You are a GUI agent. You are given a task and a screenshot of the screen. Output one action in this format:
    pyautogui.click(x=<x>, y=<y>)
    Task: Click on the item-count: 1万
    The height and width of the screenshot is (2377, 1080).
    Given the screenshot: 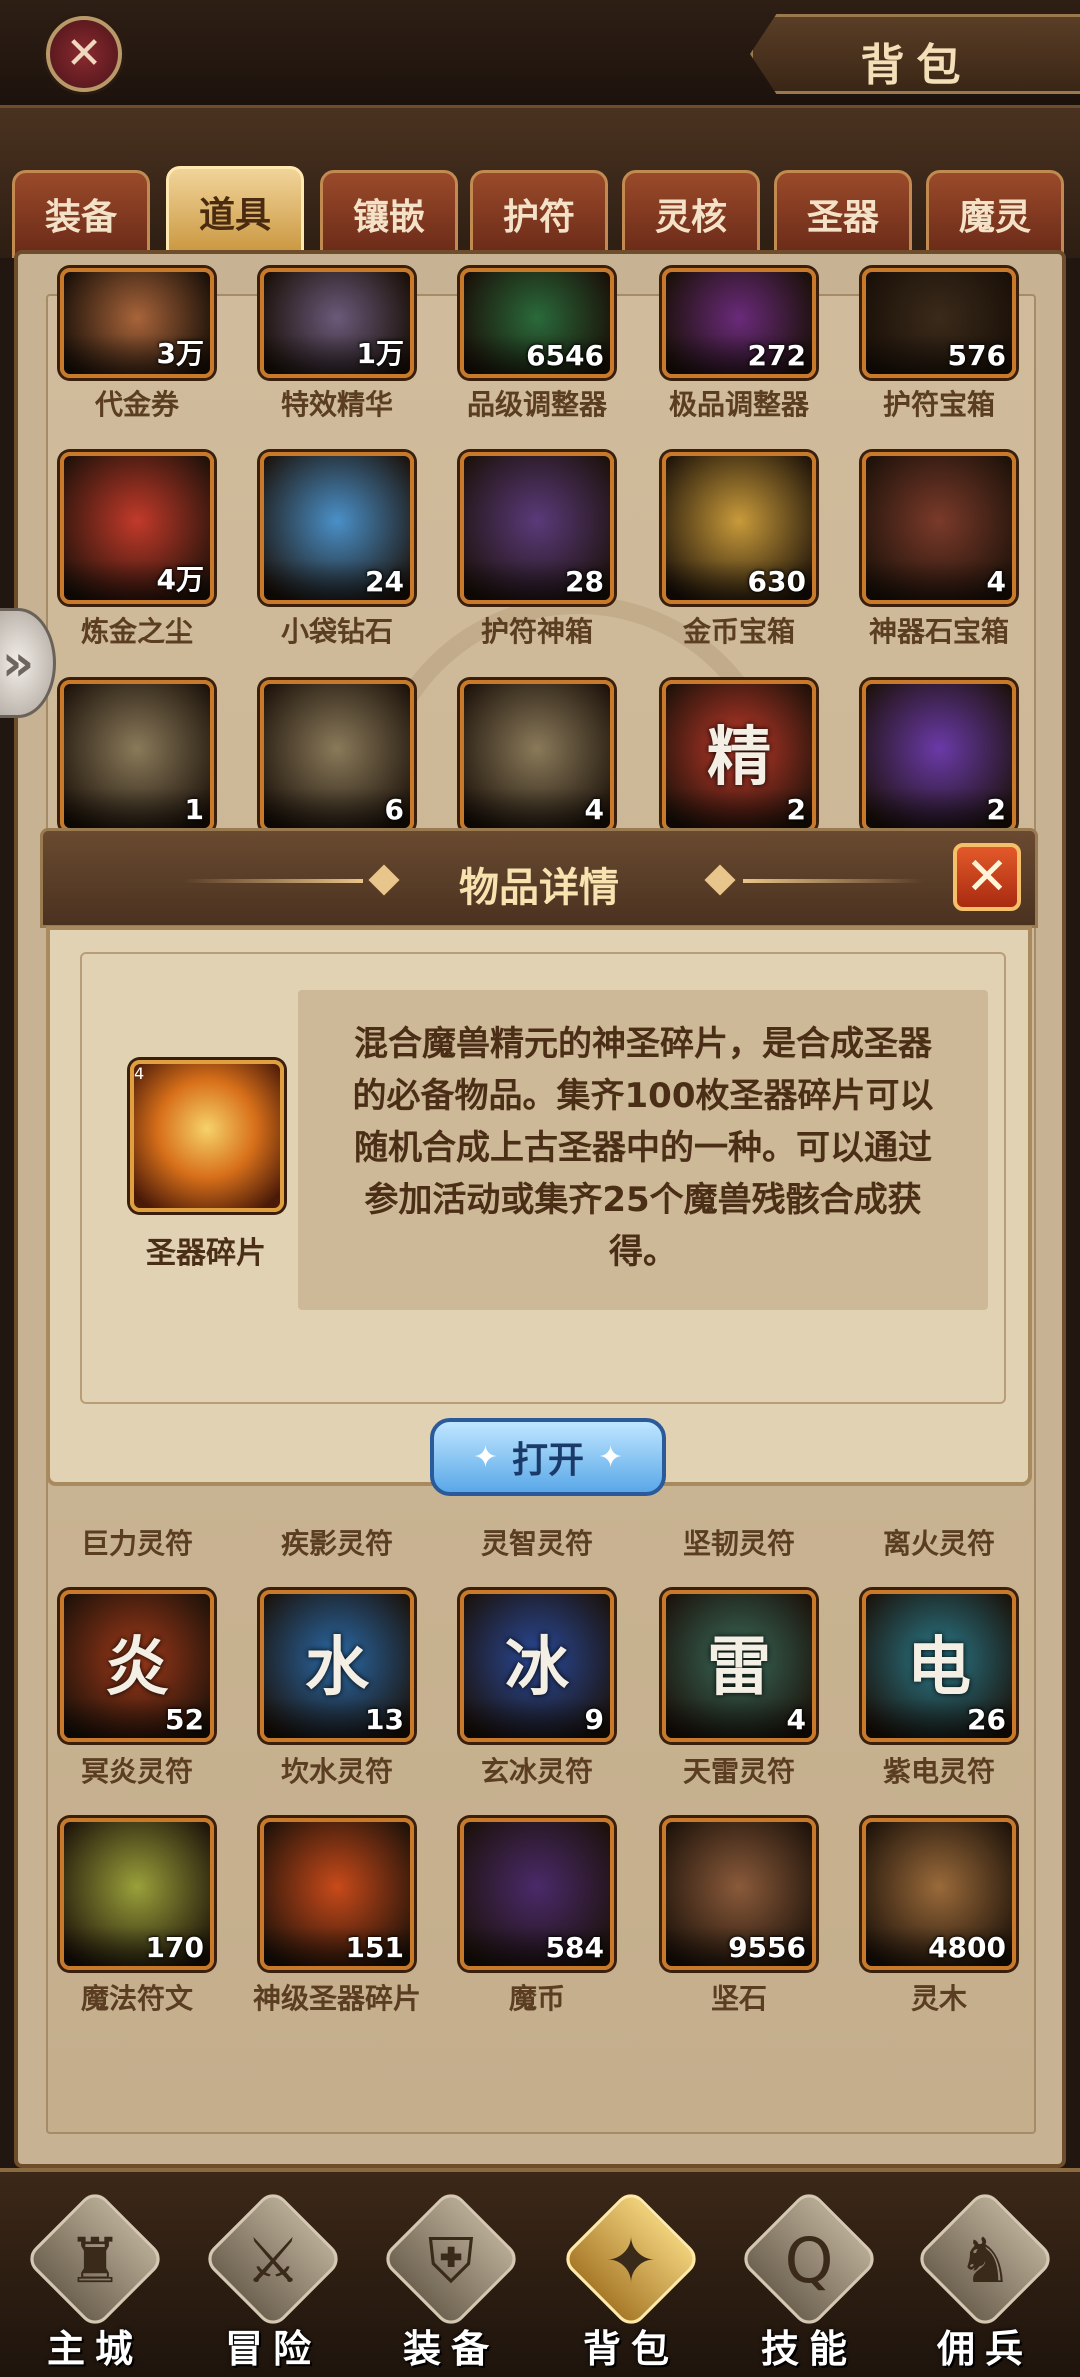 What is the action you would take?
    pyautogui.click(x=380, y=353)
    